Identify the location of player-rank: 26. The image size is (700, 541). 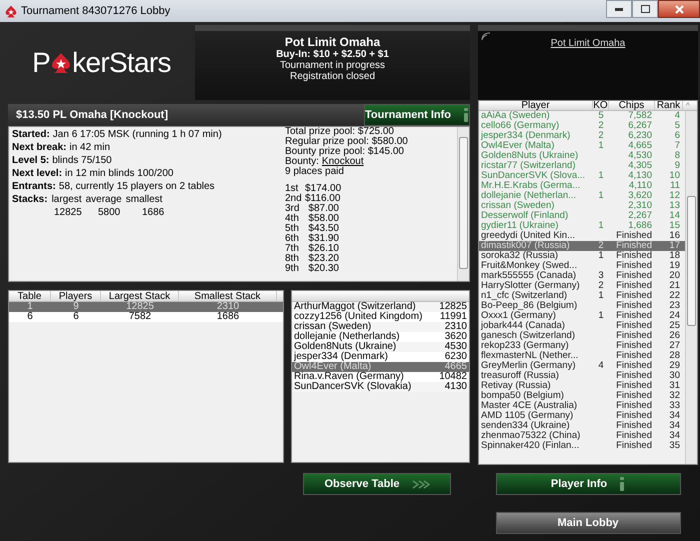
(674, 336).